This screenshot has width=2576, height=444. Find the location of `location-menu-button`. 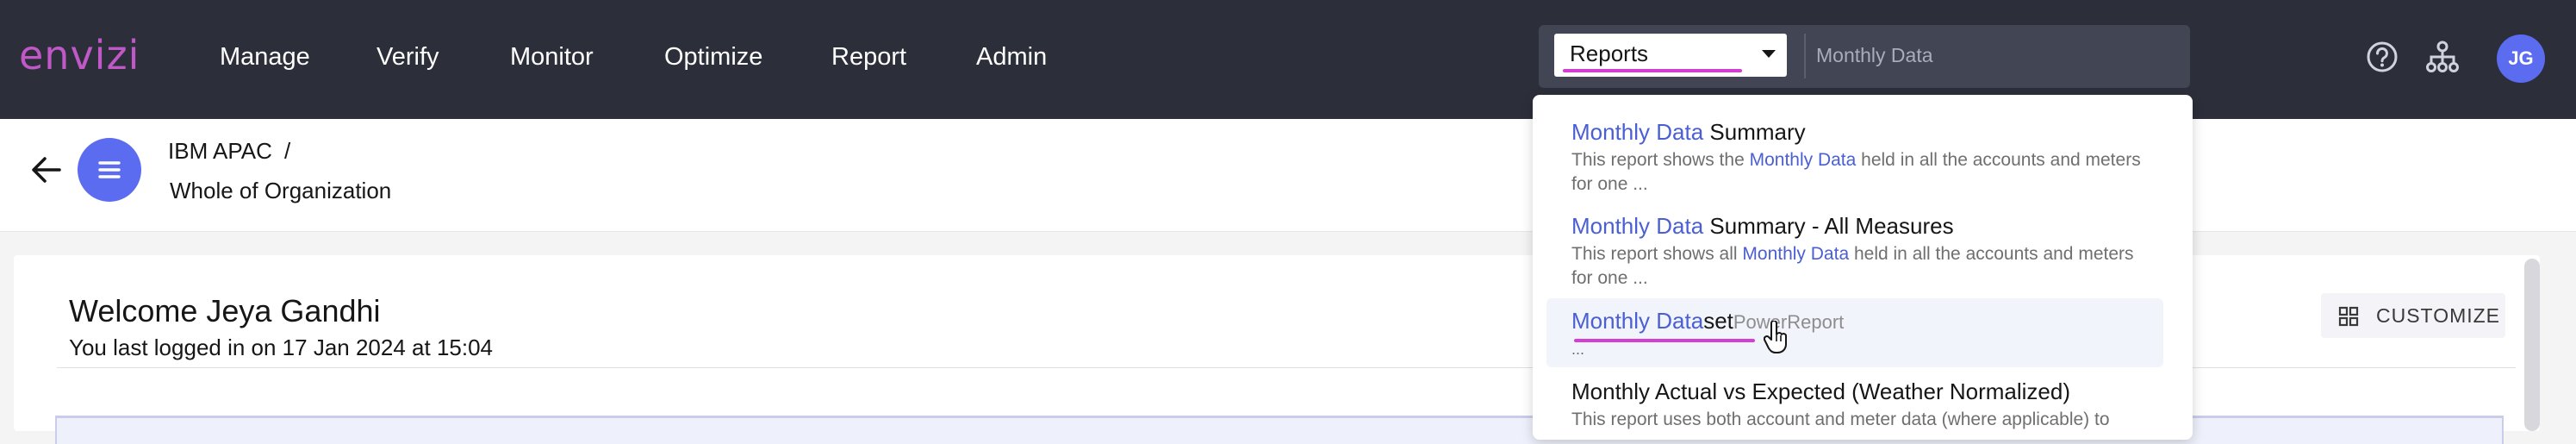

location-menu-button is located at coordinates (110, 170).